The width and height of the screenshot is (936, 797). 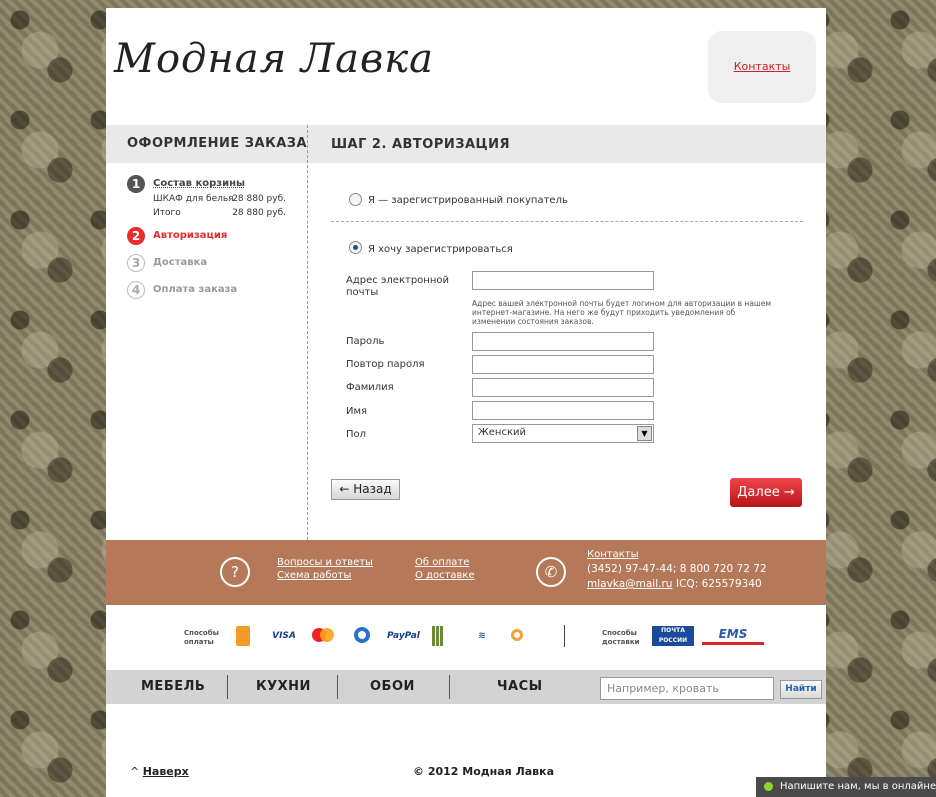 What do you see at coordinates (135, 771) in the screenshot?
I see `arrow-up-icon: ^` at bounding box center [135, 771].